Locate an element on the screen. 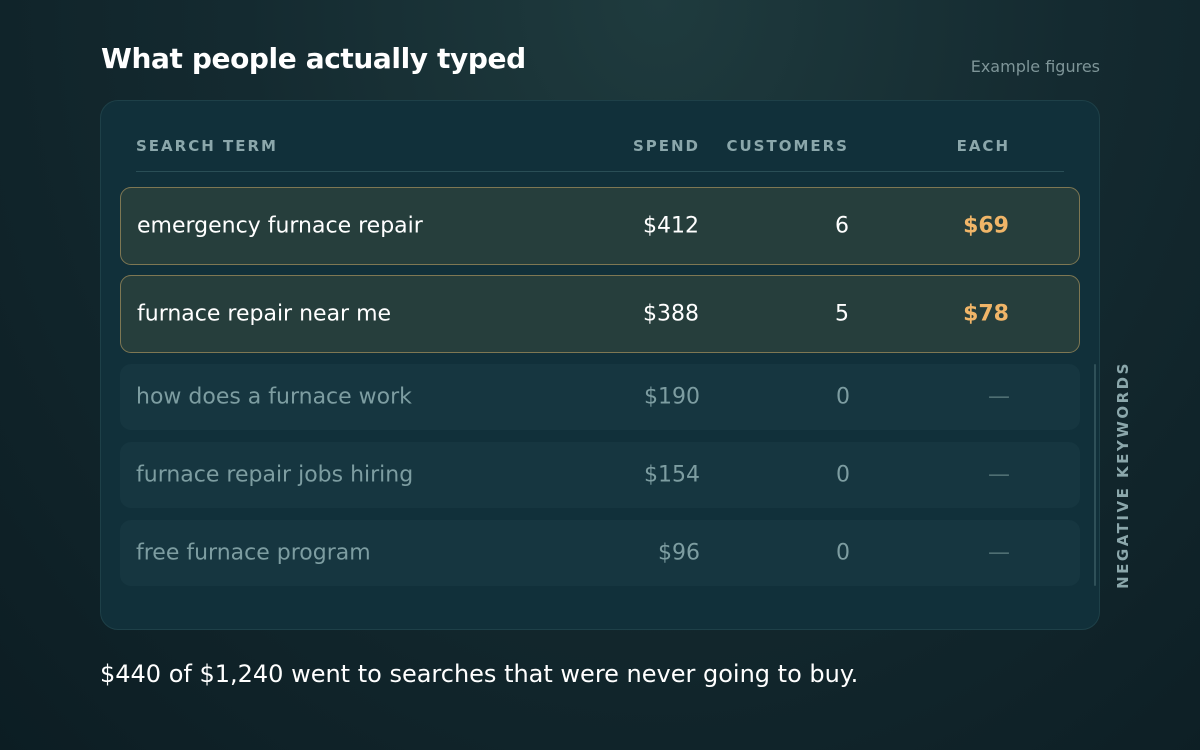  negative-keywords-label: NEGATIVE KEYWORDS is located at coordinates (1123, 475).